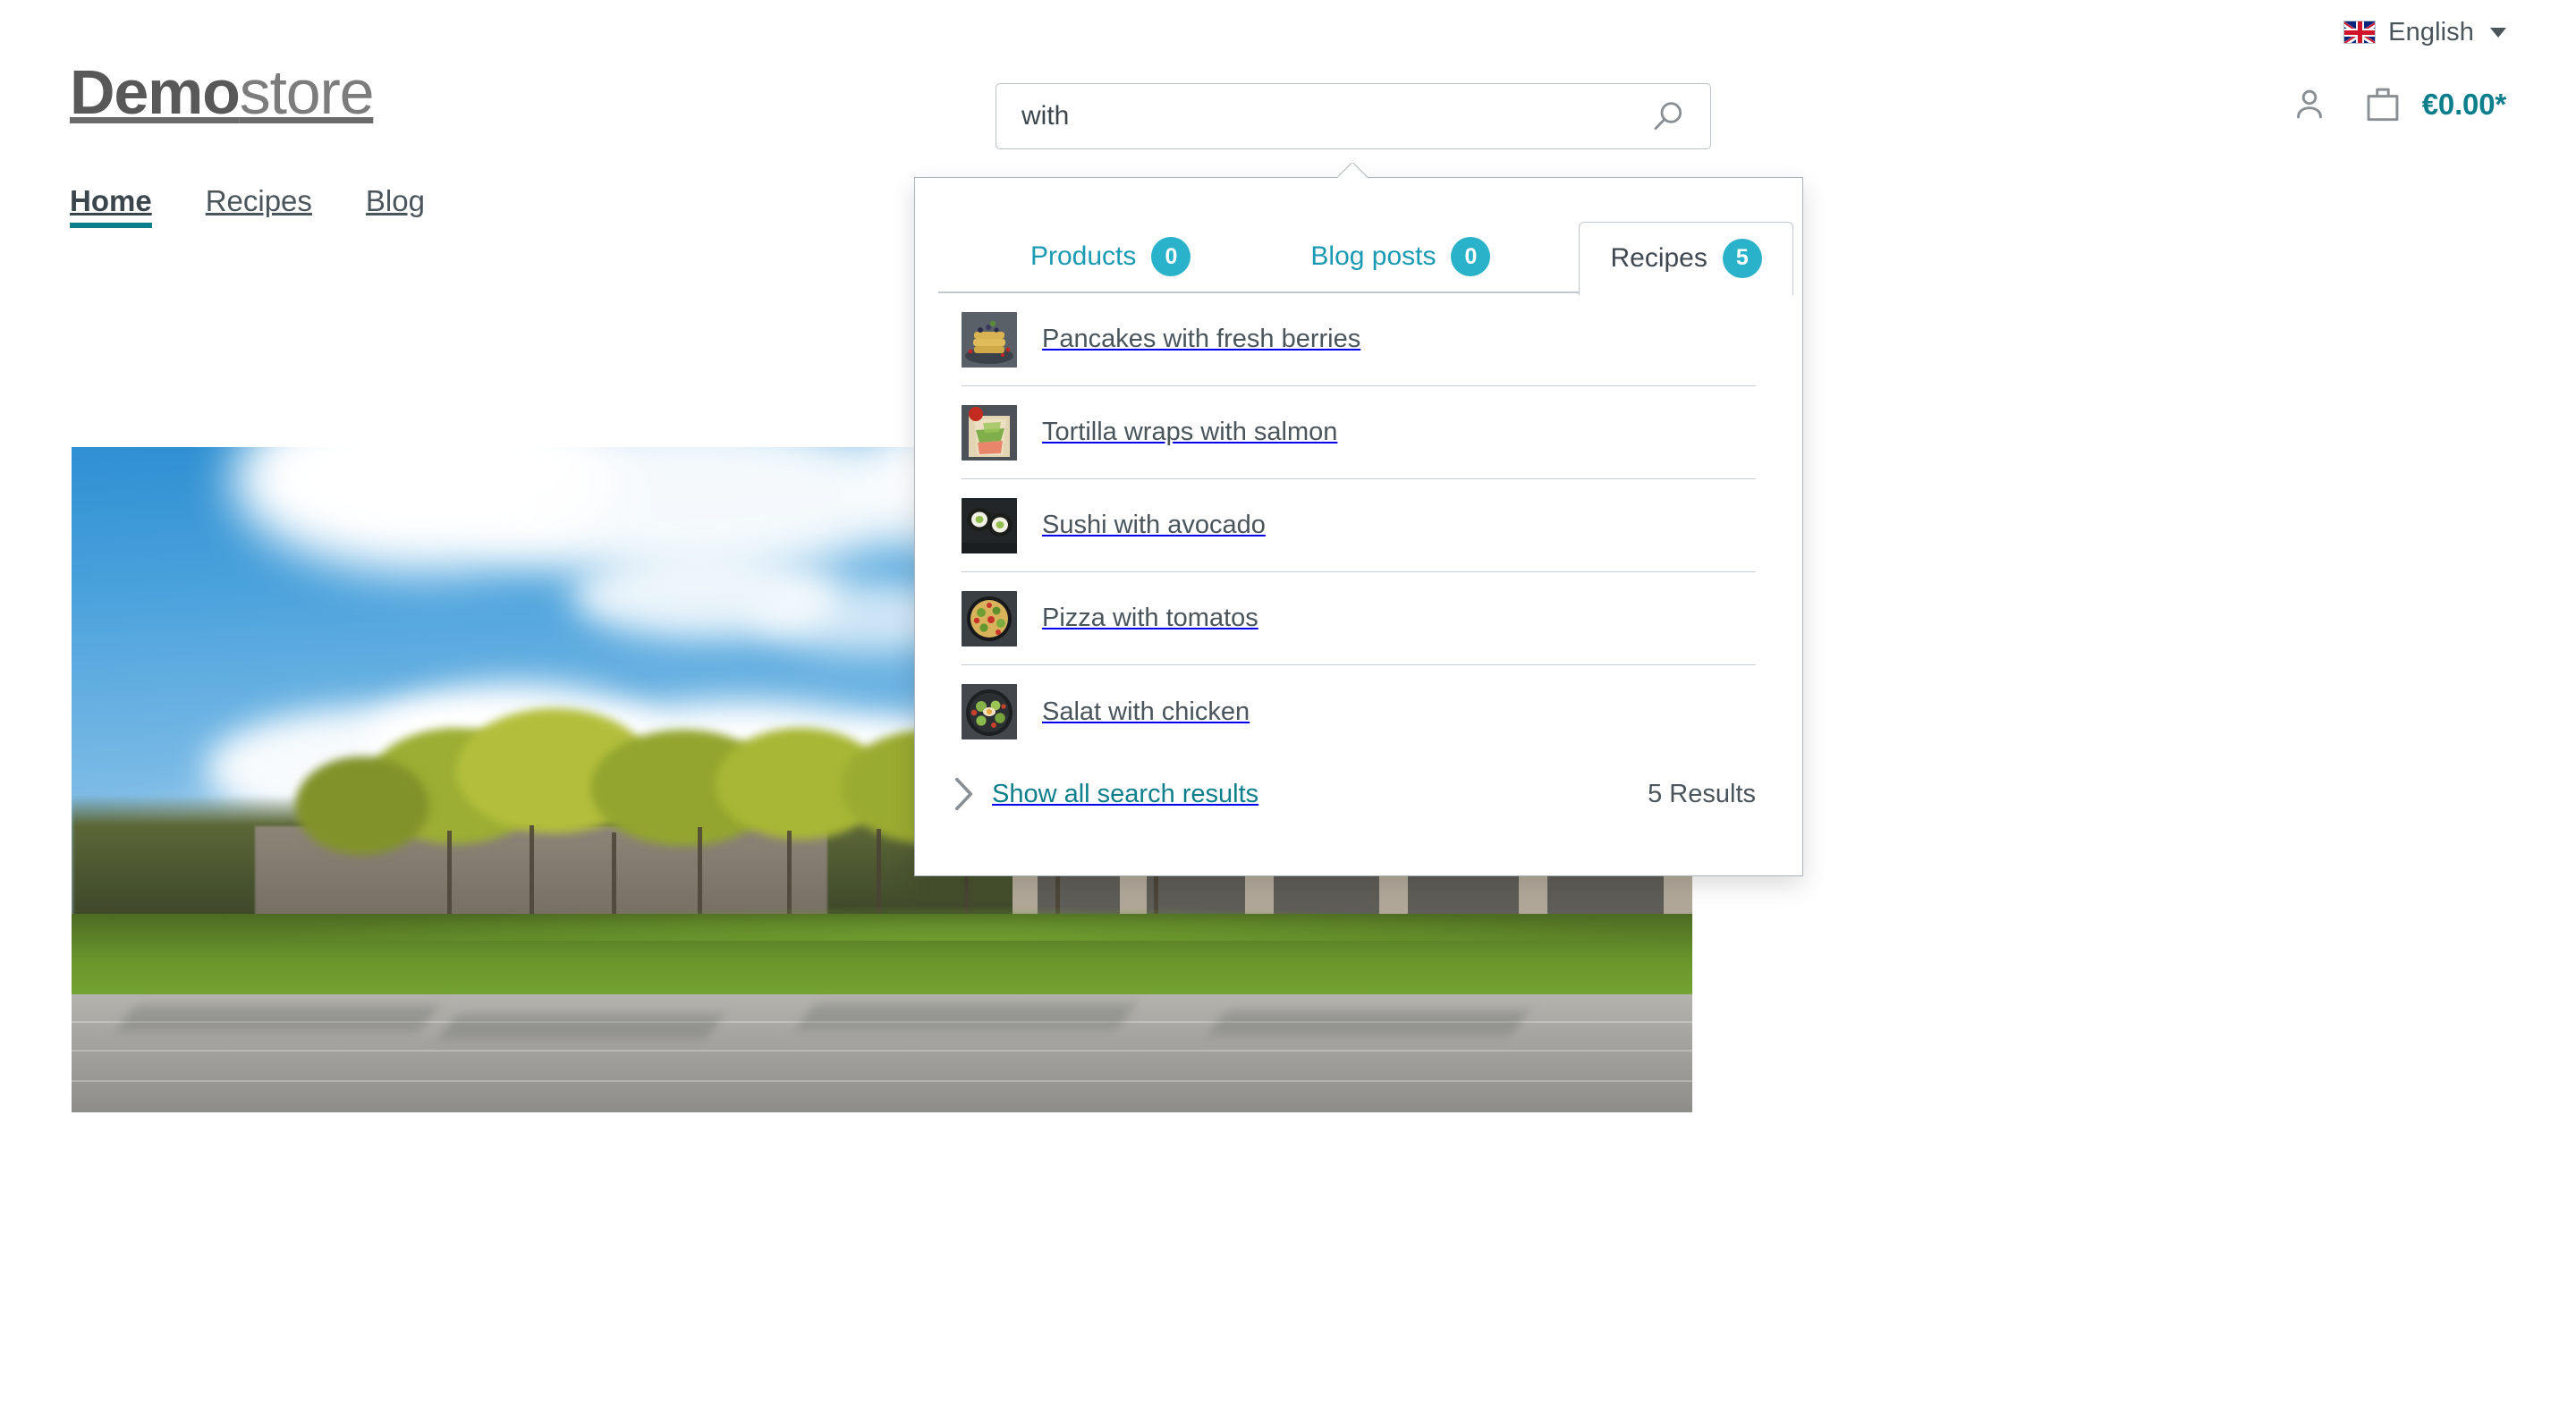 This screenshot has height=1411, width=2576. Describe the element at coordinates (2383, 105) in the screenshot. I see `shopping-bag-icon` at that location.